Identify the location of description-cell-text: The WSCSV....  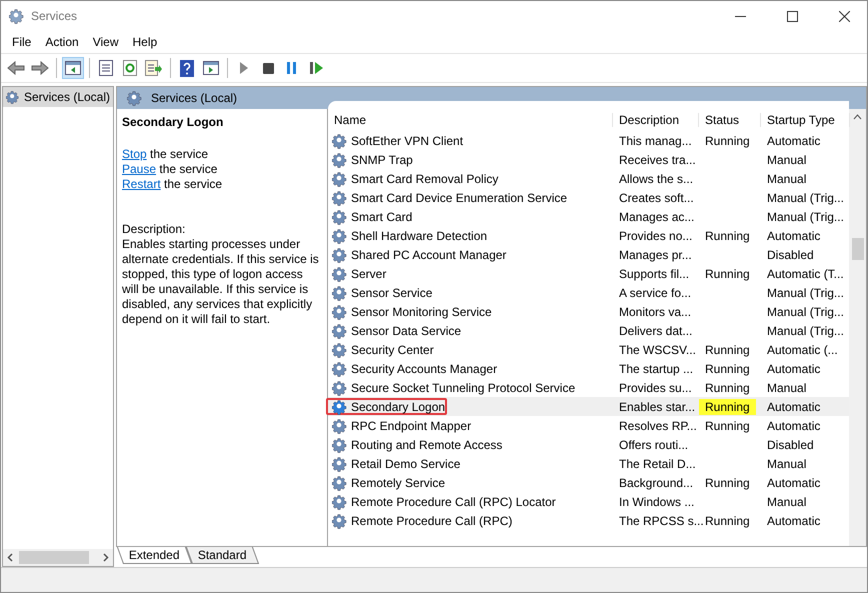
(657, 349).